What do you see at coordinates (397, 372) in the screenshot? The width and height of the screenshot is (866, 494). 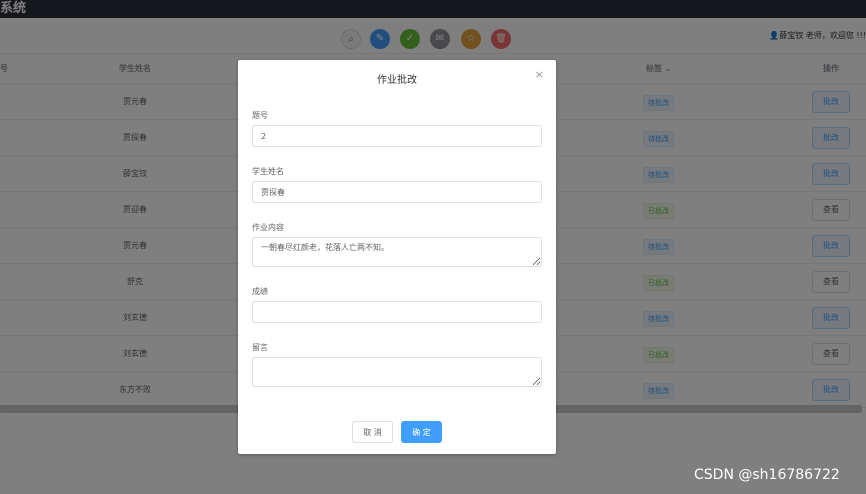 I see `comment-textarea` at bounding box center [397, 372].